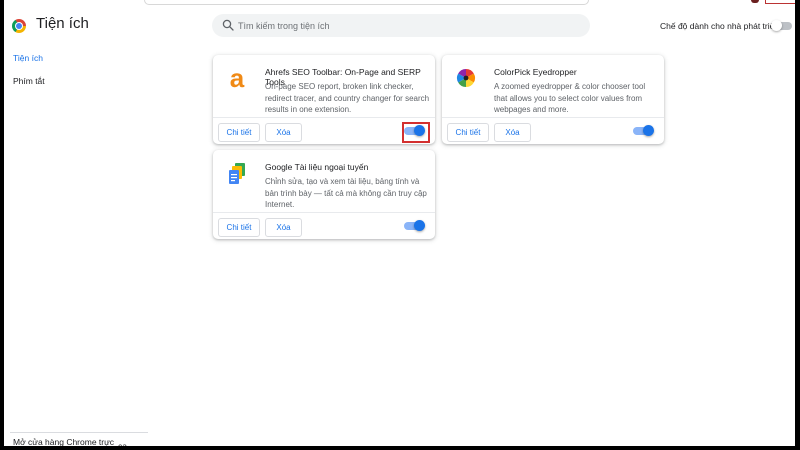 The width and height of the screenshot is (800, 450). What do you see at coordinates (466, 78) in the screenshot?
I see `colorpick-icon` at bounding box center [466, 78].